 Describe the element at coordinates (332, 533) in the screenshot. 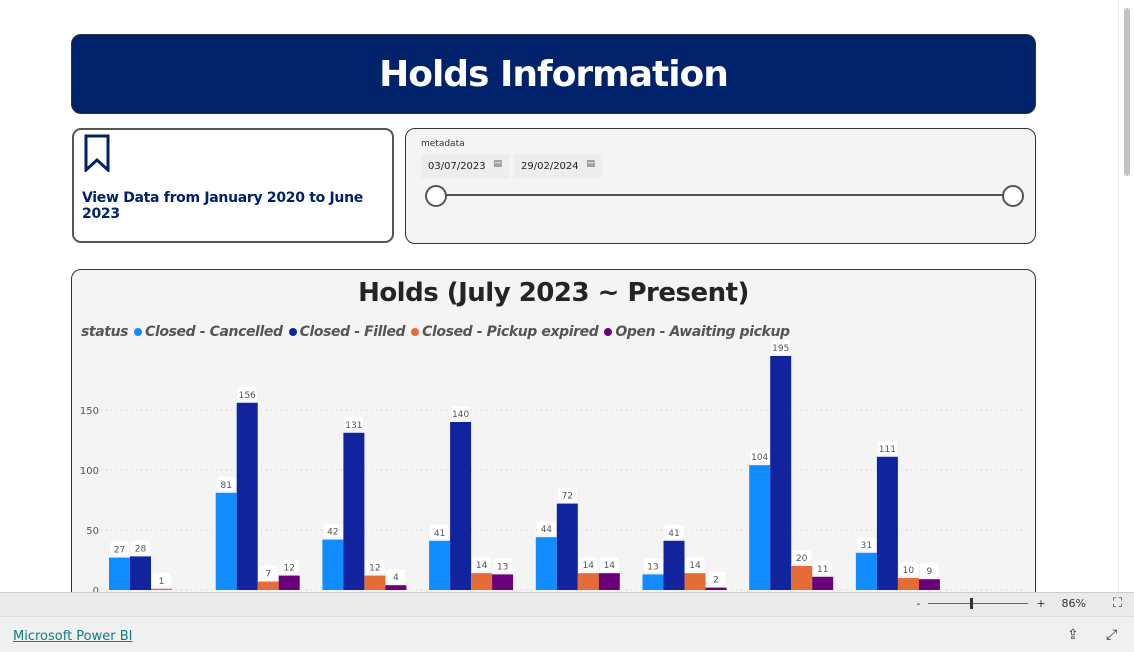

I see `data-label: 42` at that location.